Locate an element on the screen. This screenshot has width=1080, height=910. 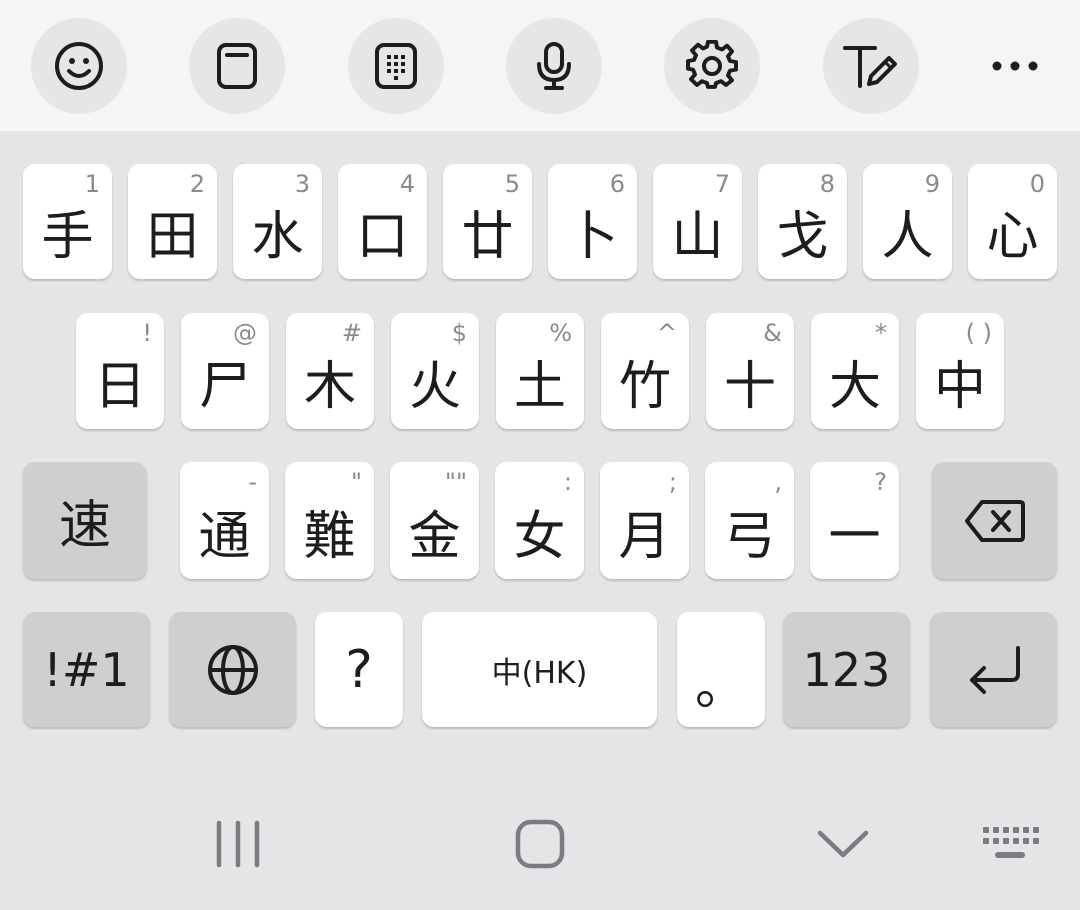
key-r1-5: 5廿 is located at coordinates (487, 221).